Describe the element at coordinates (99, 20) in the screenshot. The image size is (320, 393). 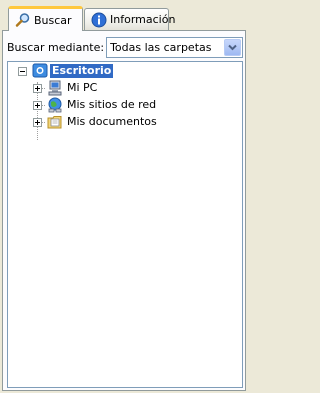
I see `info-icon` at that location.